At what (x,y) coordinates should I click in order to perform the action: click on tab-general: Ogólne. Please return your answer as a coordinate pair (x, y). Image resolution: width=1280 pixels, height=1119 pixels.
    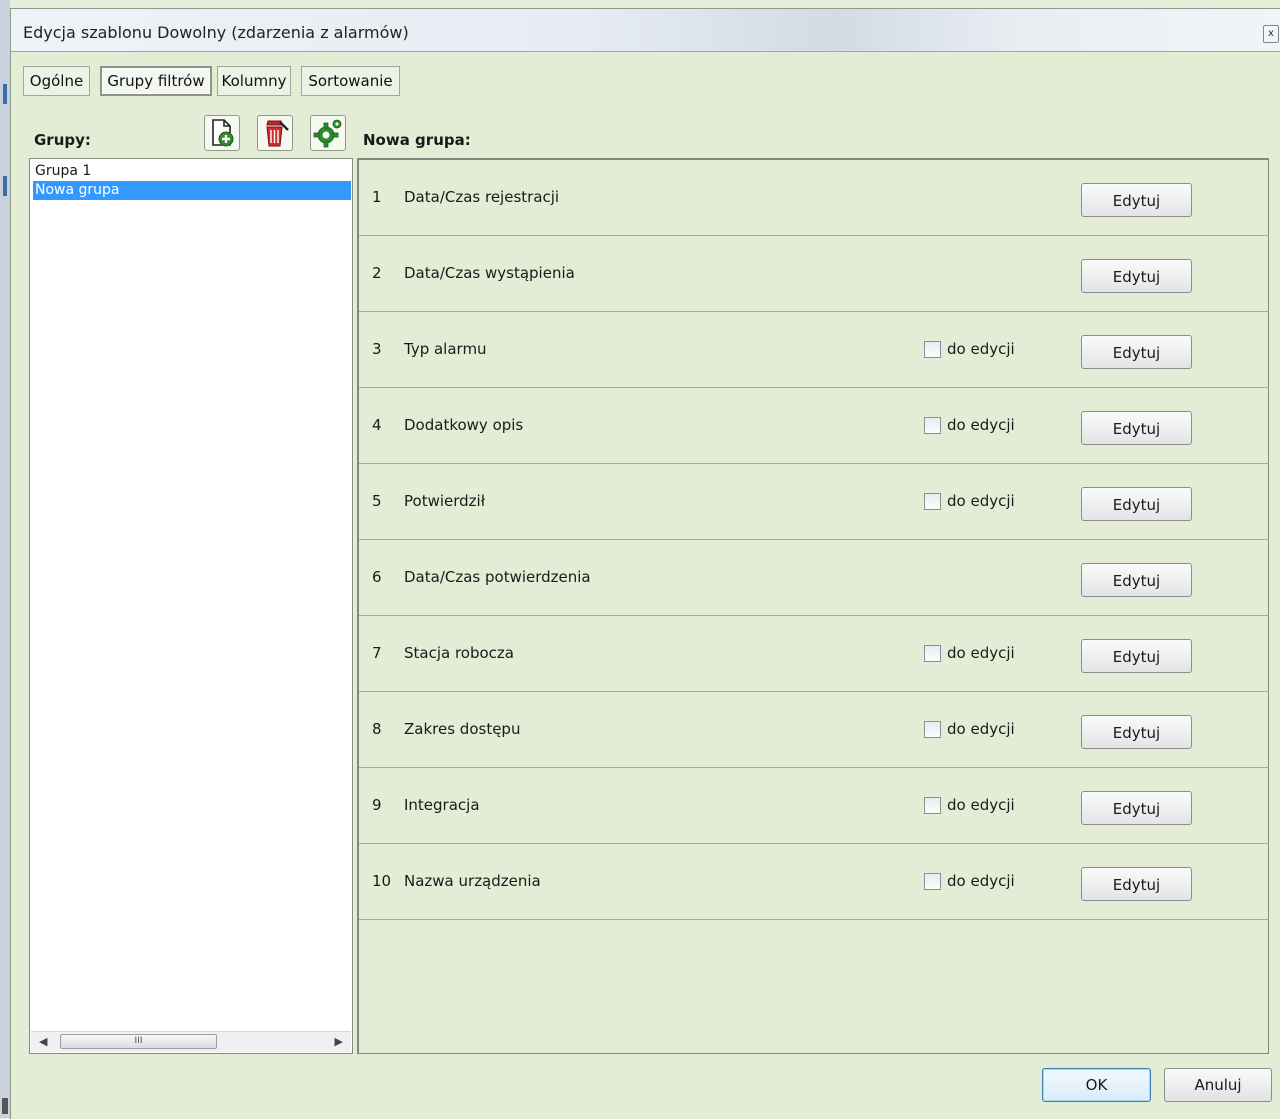
    Looking at the image, I should click on (56, 81).